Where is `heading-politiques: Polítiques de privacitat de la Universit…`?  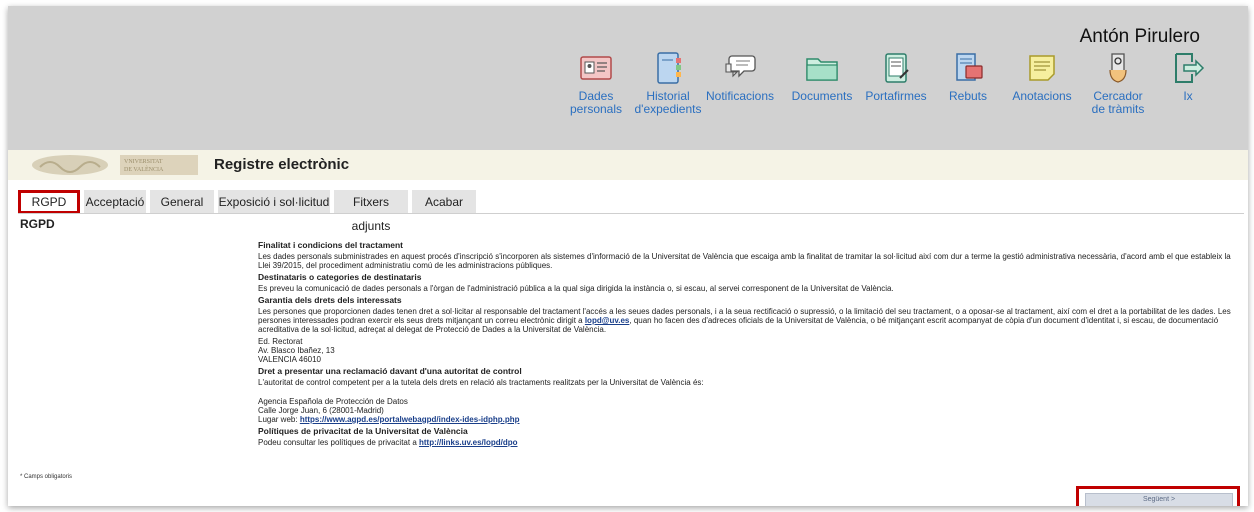
heading-politiques: Polítiques de privacitat de la Universit… is located at coordinates (363, 431).